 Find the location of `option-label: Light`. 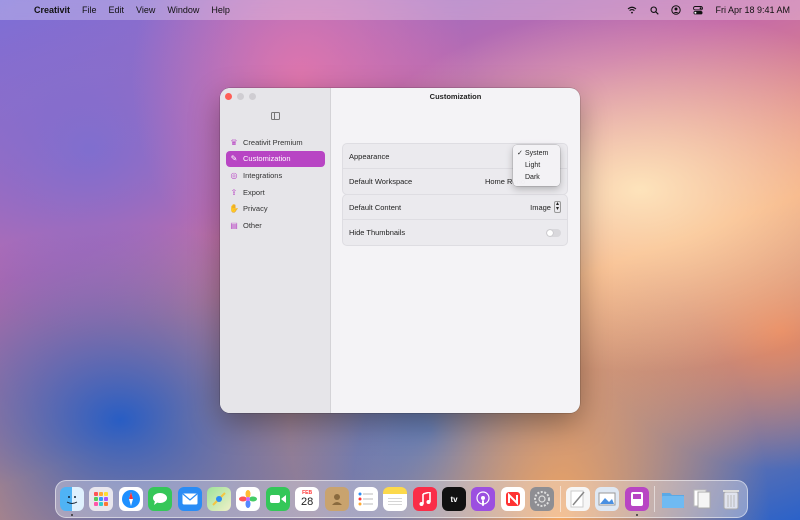

option-label: Light is located at coordinates (533, 165).